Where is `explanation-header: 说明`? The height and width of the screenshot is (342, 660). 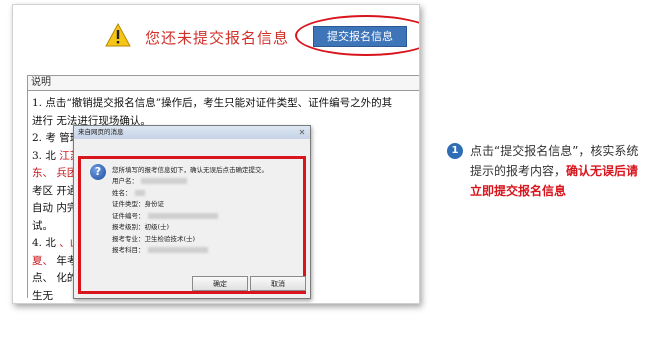 explanation-header: 说明 is located at coordinates (223, 83).